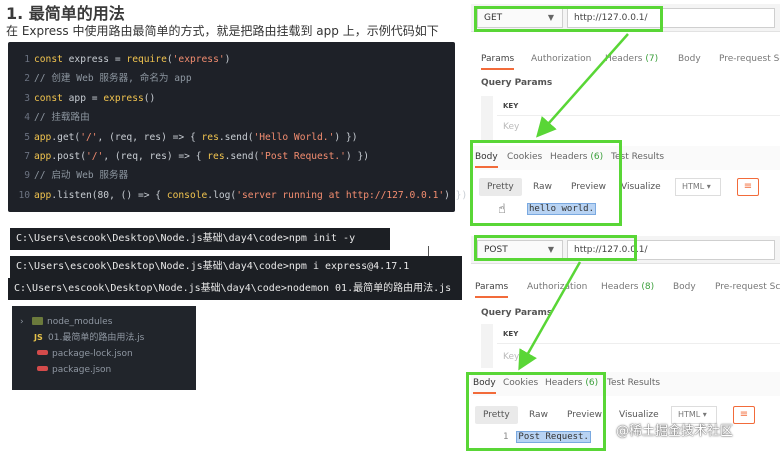 This screenshot has width=780, height=451. I want to click on code-token: .listen(80, () => {, so click(109, 195).